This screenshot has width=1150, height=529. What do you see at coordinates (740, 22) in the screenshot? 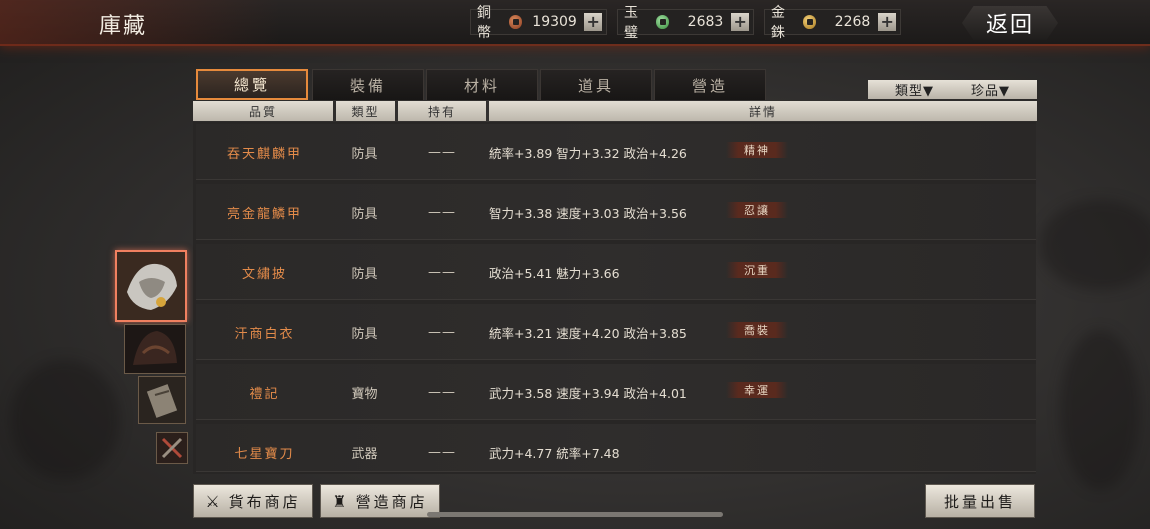
I see `add-jade-button: +` at bounding box center [740, 22].